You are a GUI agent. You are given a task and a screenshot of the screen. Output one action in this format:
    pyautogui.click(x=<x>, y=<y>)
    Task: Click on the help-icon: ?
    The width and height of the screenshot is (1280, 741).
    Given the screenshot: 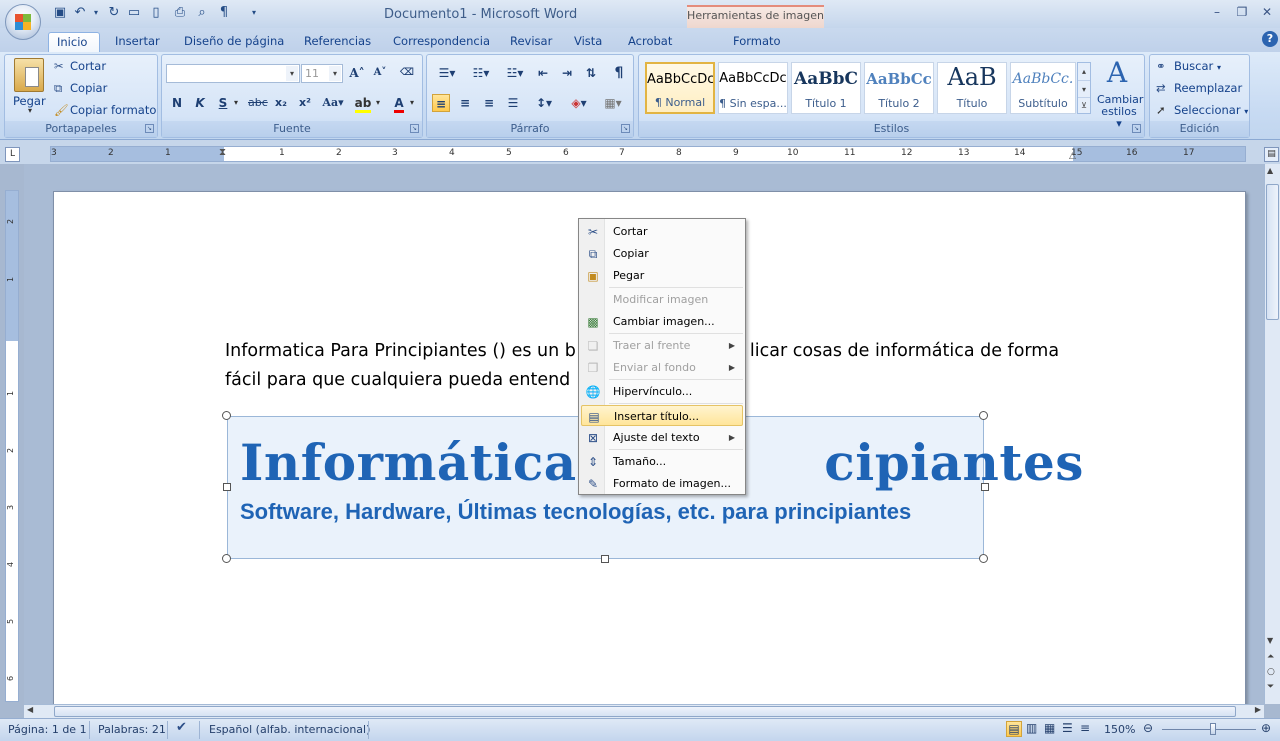 What is the action you would take?
    pyautogui.click(x=1270, y=39)
    